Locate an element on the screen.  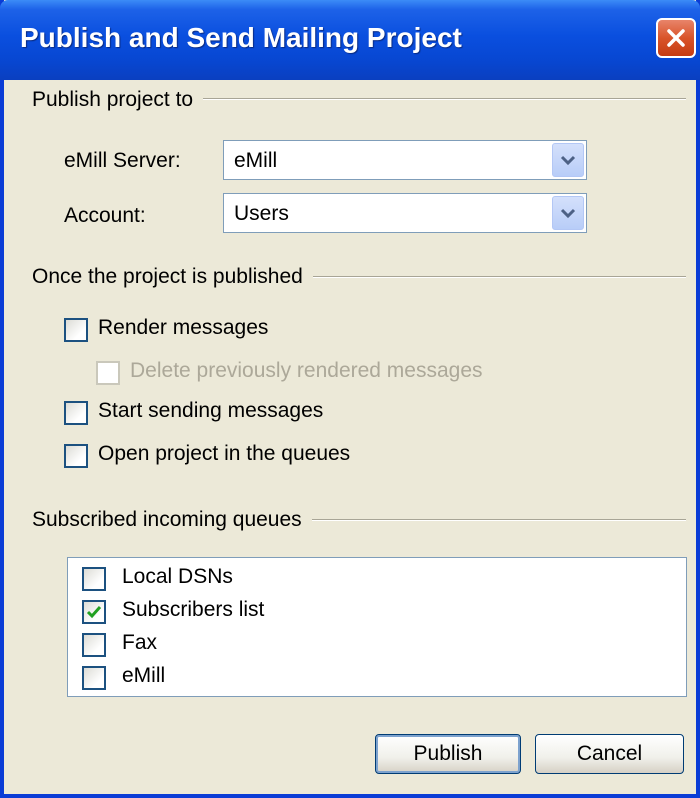
open-in-queues-box is located at coordinates (76, 456).